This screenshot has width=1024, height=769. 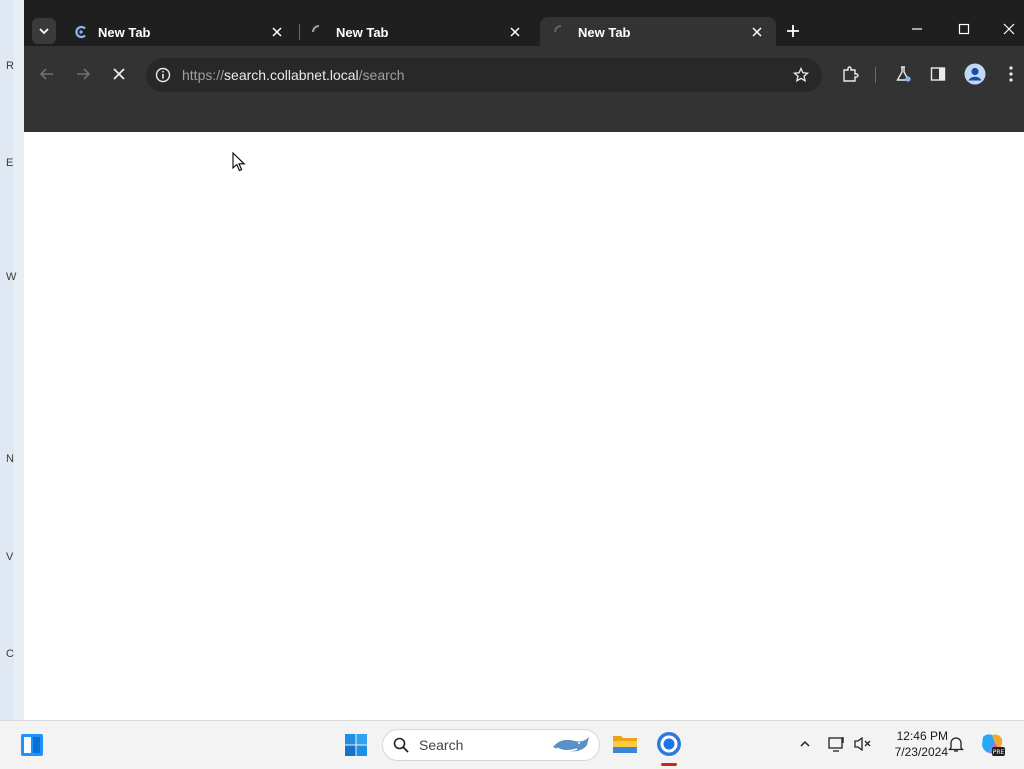 I want to click on info-icon, so click(x=163, y=75).